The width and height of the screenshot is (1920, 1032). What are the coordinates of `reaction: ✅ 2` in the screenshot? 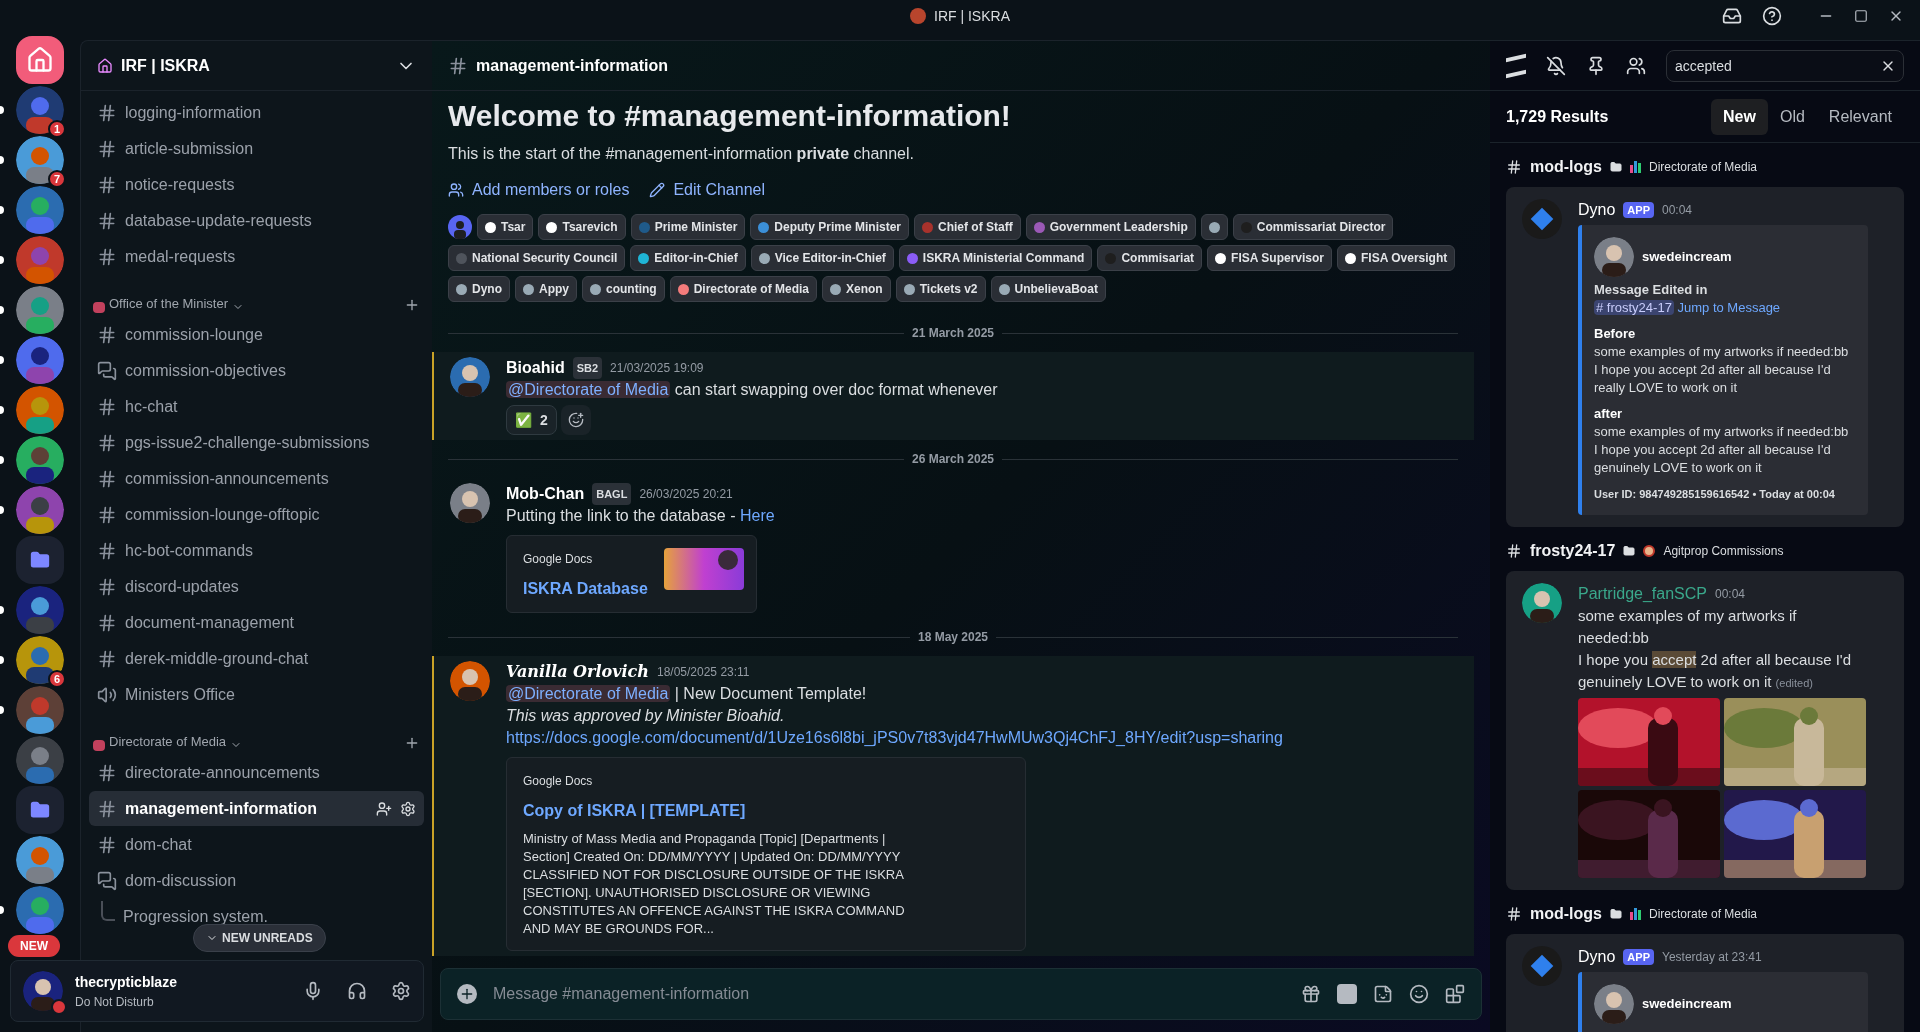 It's located at (531, 420).